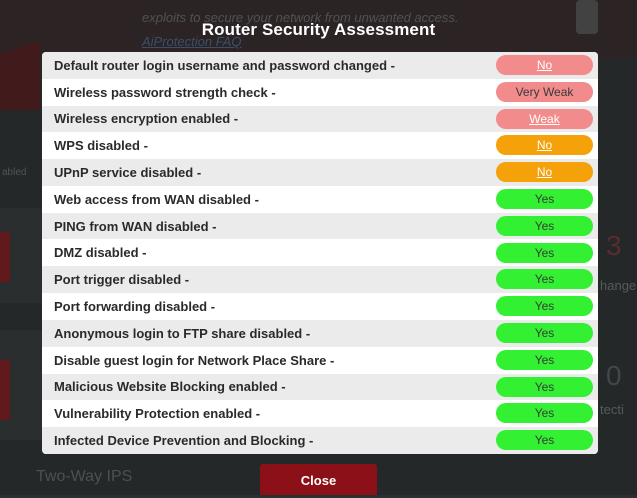  Describe the element at coordinates (320, 279) in the screenshot. I see `assessment-row: Port trigger disabled - Yes` at that location.